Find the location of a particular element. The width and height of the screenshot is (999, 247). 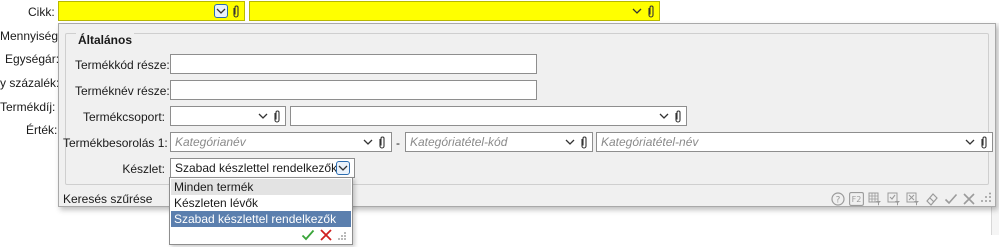

f2-key-icon: F2 is located at coordinates (856, 199).